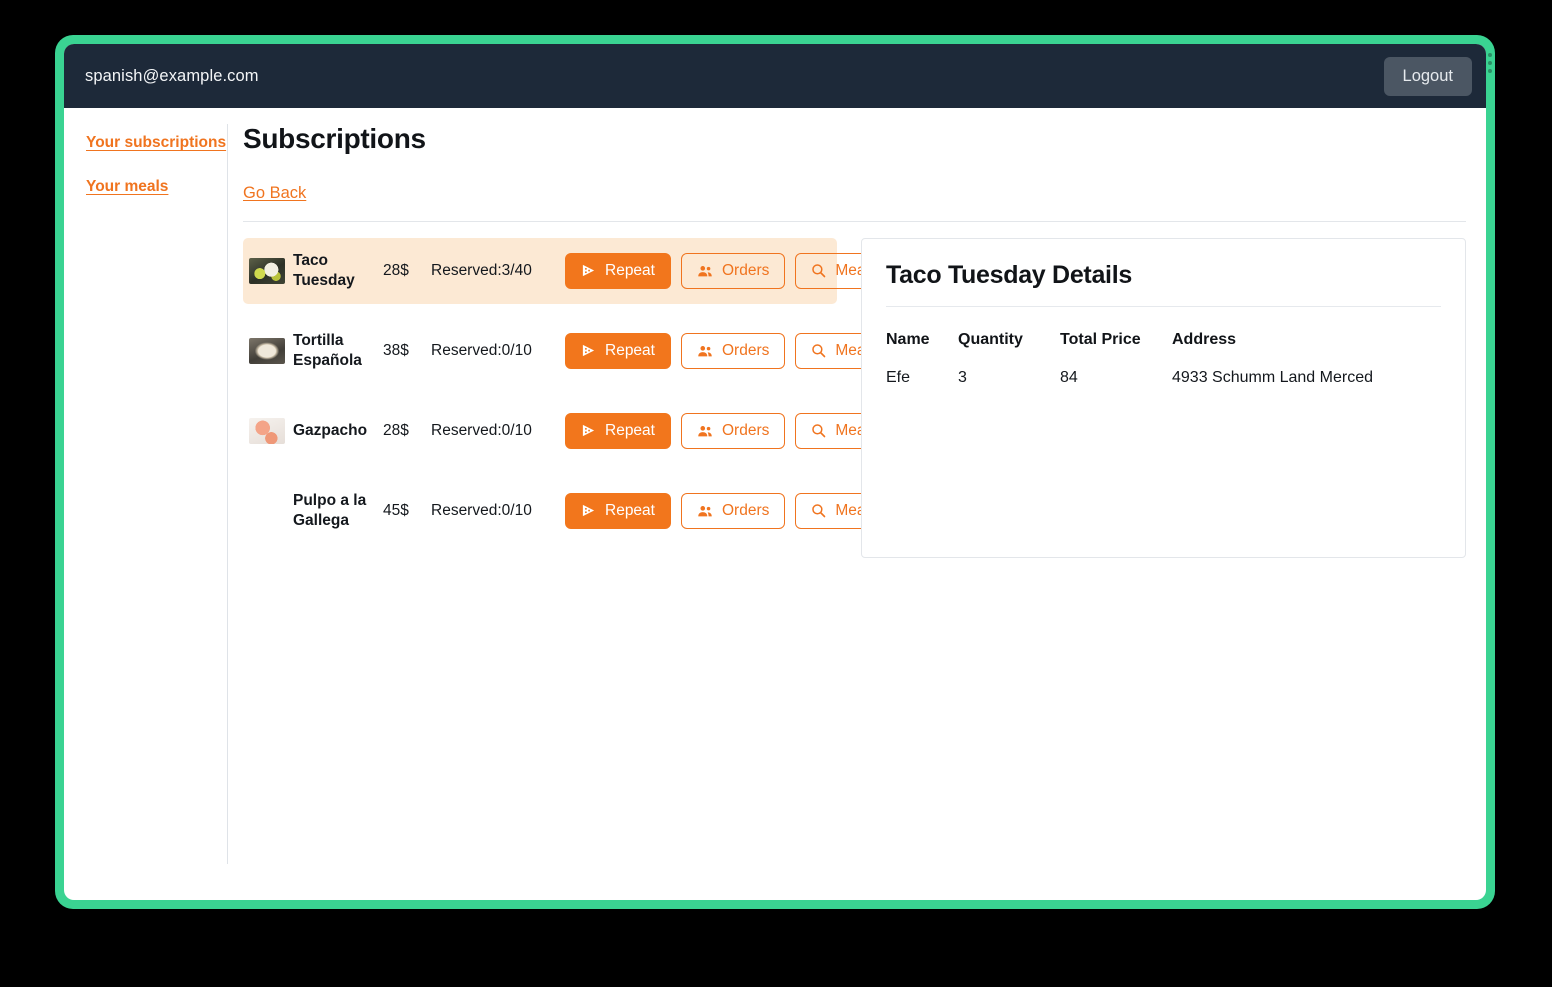 Image resolution: width=1552 pixels, height=987 pixels. I want to click on column-header-total-price: Total Price, so click(1100, 339).